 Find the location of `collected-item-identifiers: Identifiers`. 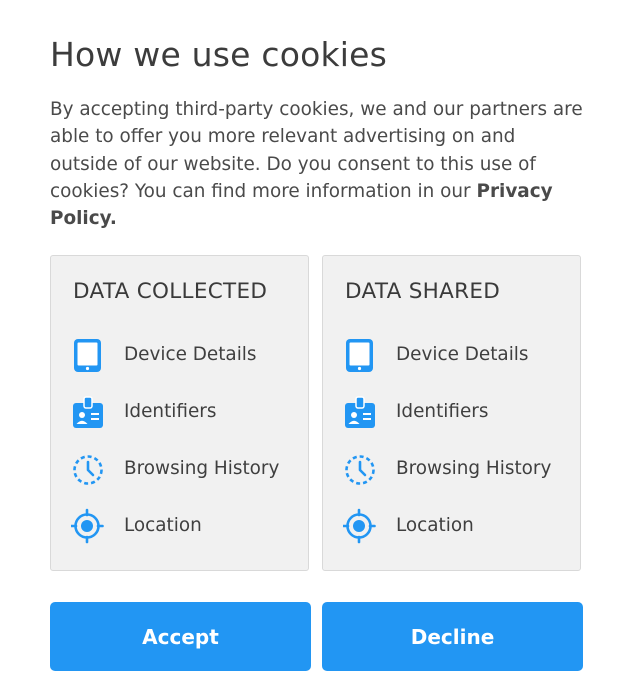

collected-item-identifiers: Identifiers is located at coordinates (187, 412).